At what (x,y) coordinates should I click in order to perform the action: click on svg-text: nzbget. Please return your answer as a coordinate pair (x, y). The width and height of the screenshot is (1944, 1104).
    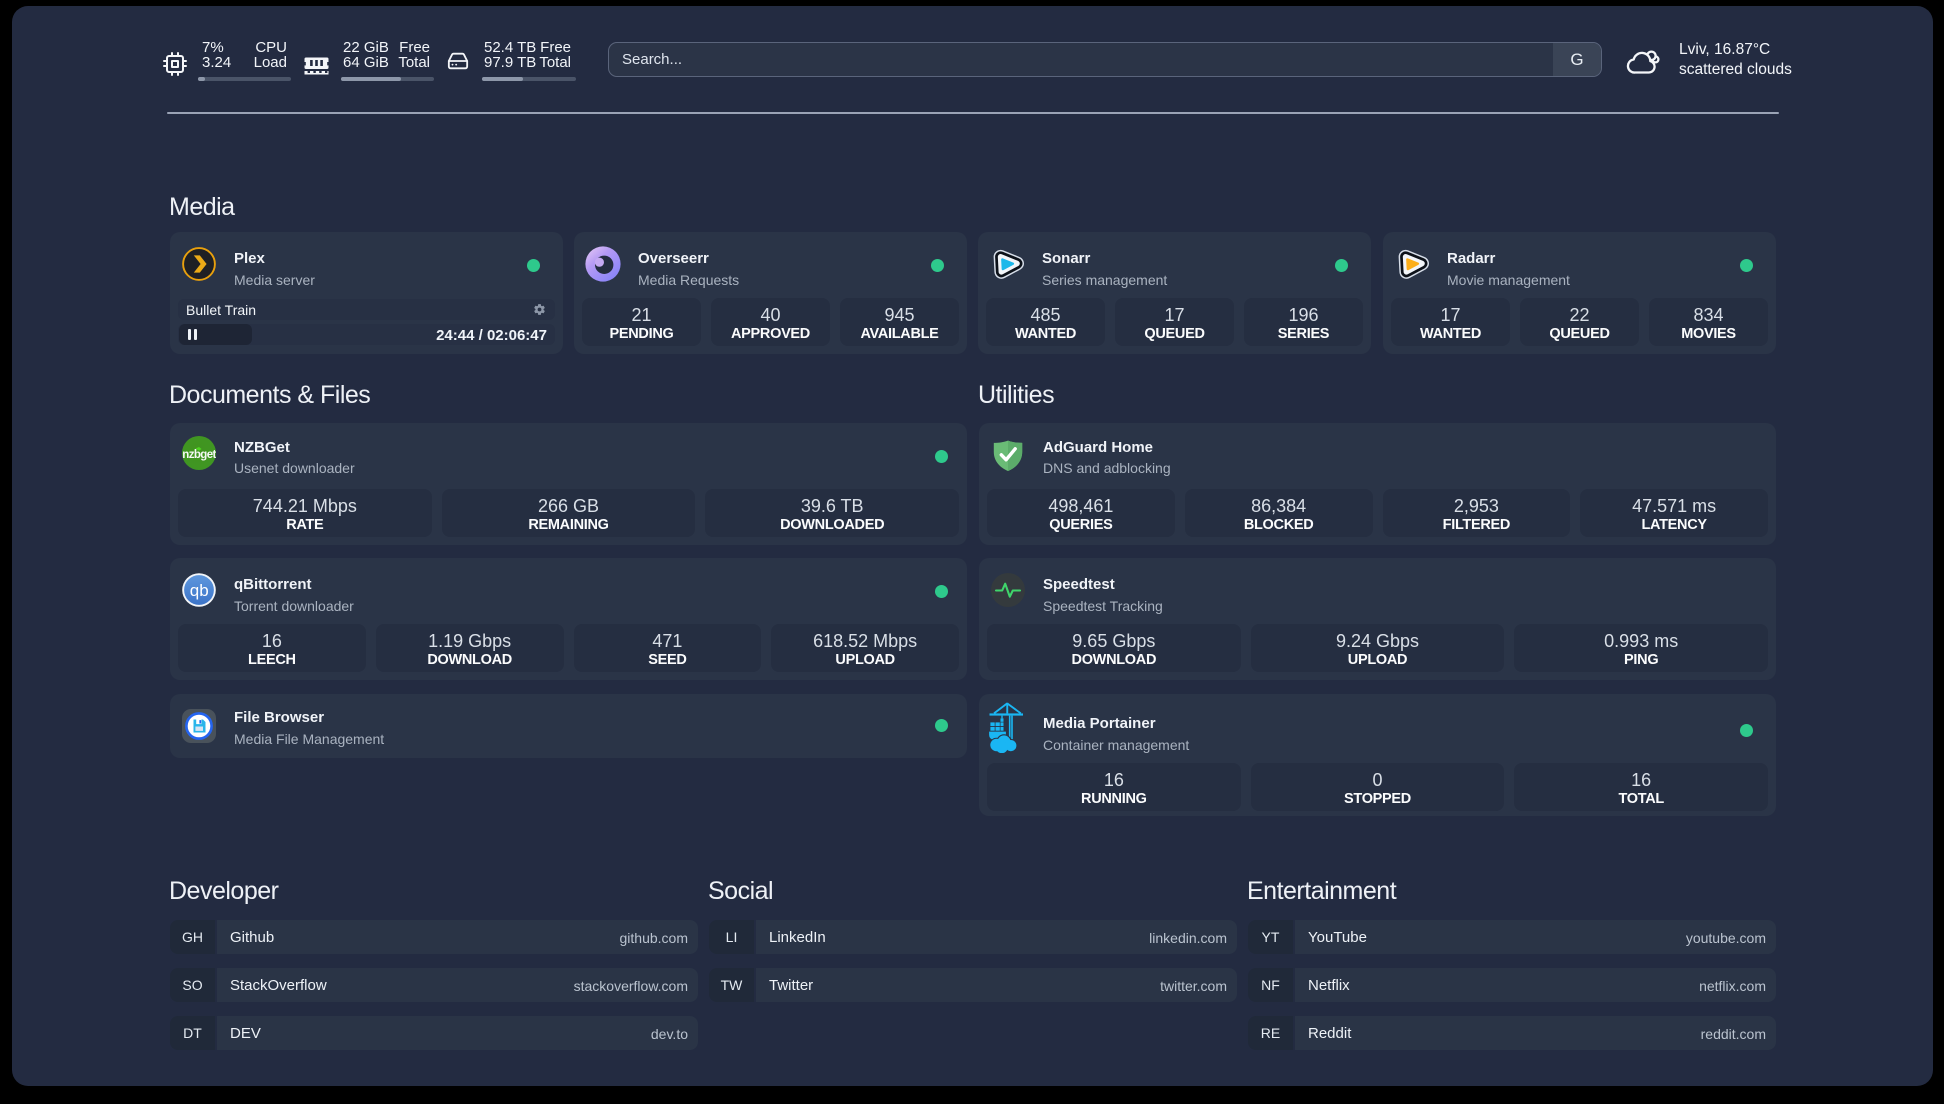
    Looking at the image, I should click on (199, 455).